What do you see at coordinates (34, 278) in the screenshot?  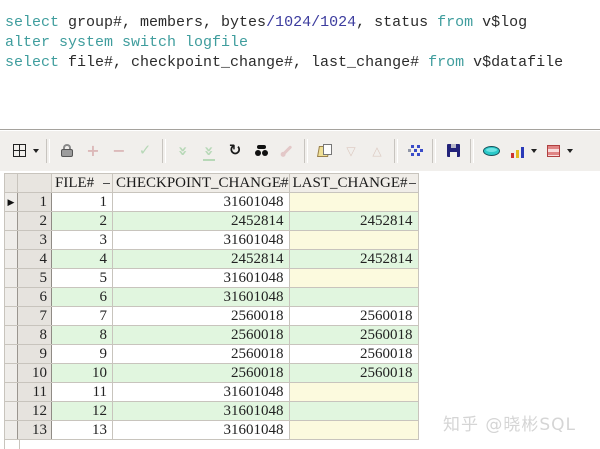 I see `row-number-cell: 5` at bounding box center [34, 278].